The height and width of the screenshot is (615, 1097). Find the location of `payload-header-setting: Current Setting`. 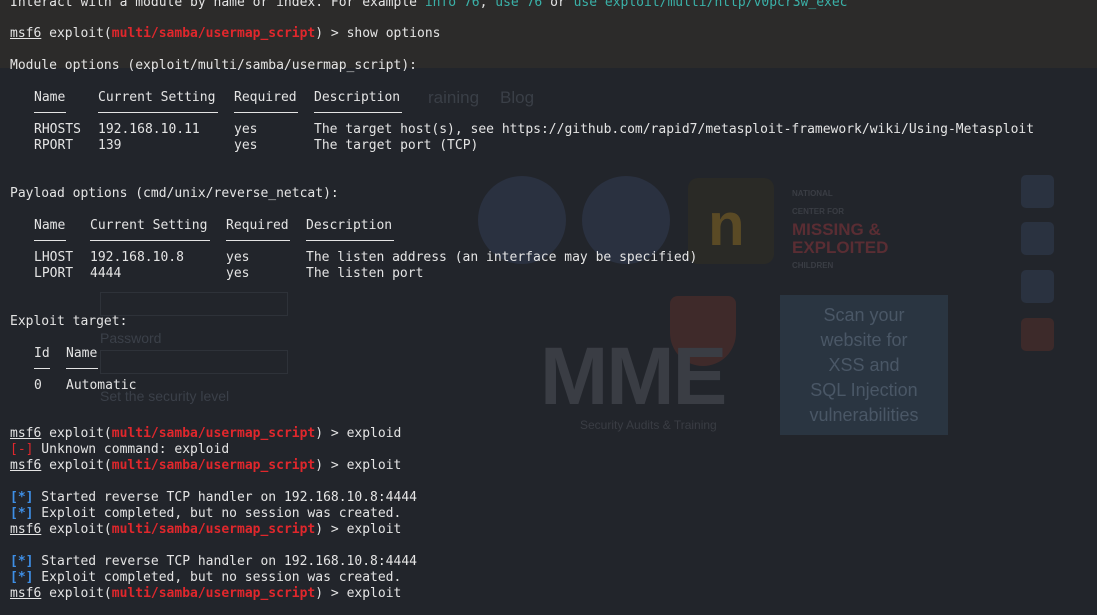

payload-header-setting: Current Setting is located at coordinates (149, 225).